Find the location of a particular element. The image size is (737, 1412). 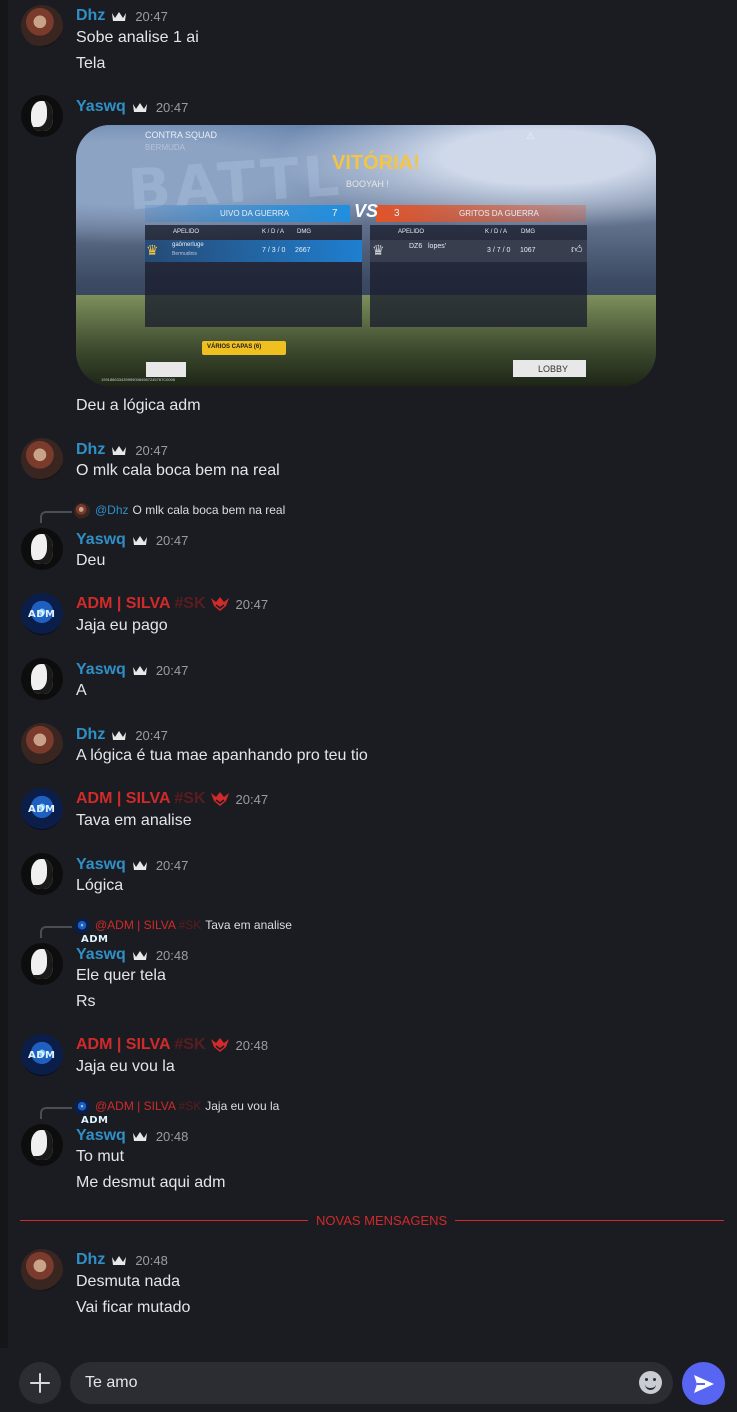

message-text: Deu a lógica adm is located at coordinates (138, 405).